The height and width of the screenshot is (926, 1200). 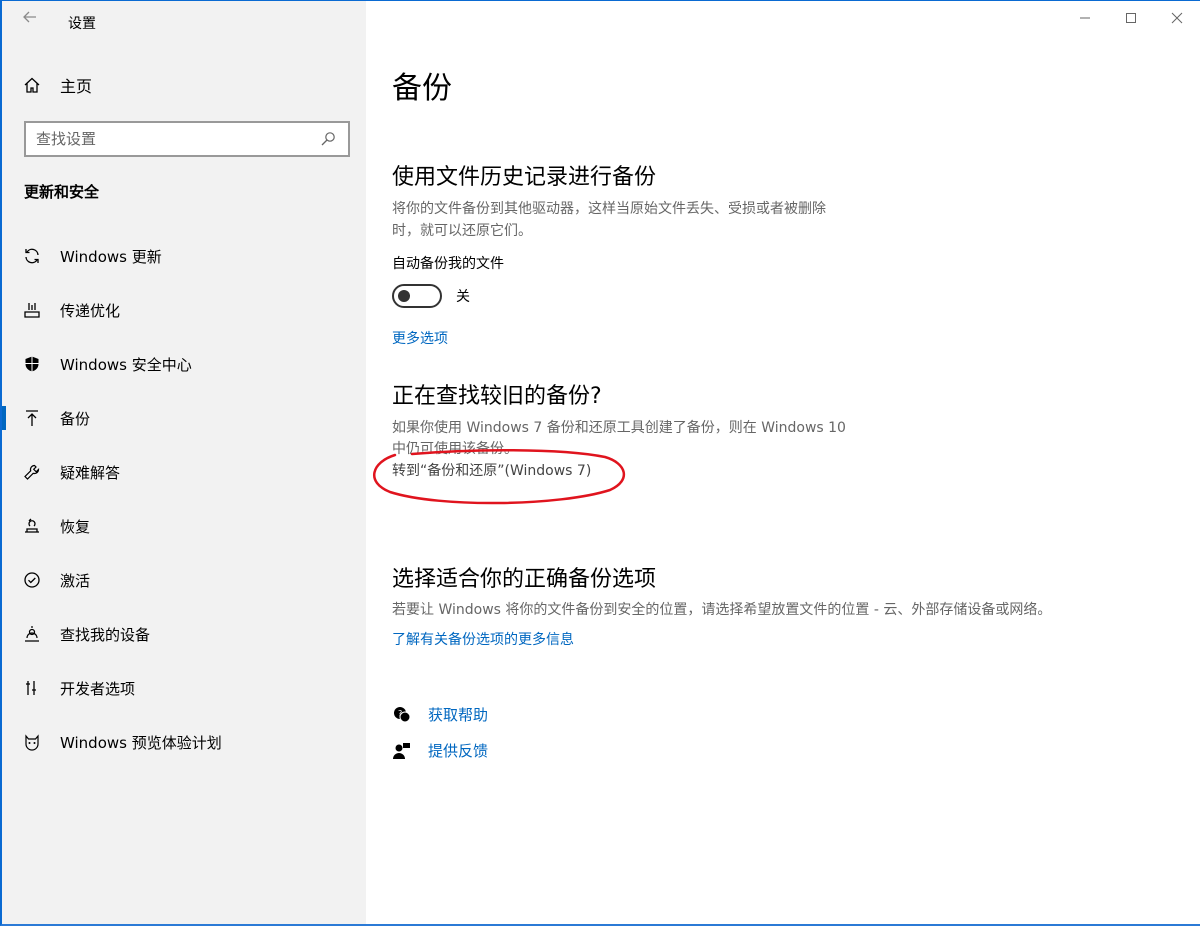 What do you see at coordinates (105, 634) in the screenshot?
I see `sidebar-item-label: 查找我的设备` at bounding box center [105, 634].